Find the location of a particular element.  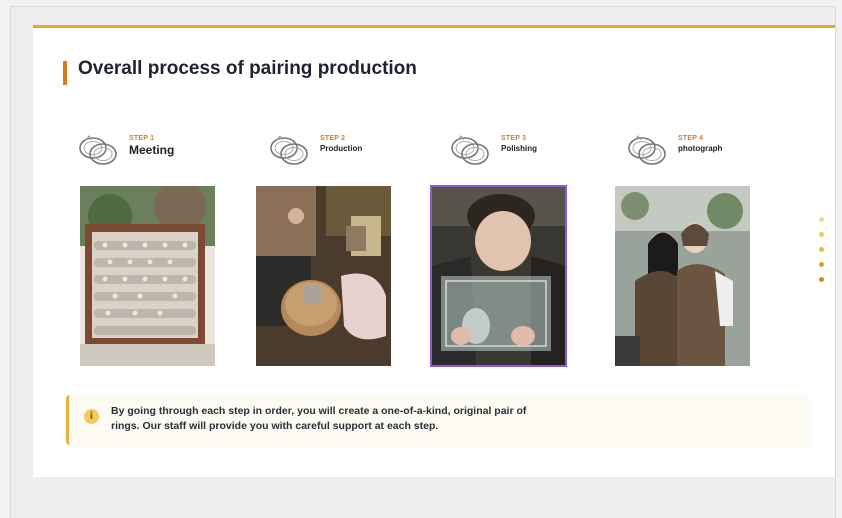

ring-polishing-photo is located at coordinates (498, 276).